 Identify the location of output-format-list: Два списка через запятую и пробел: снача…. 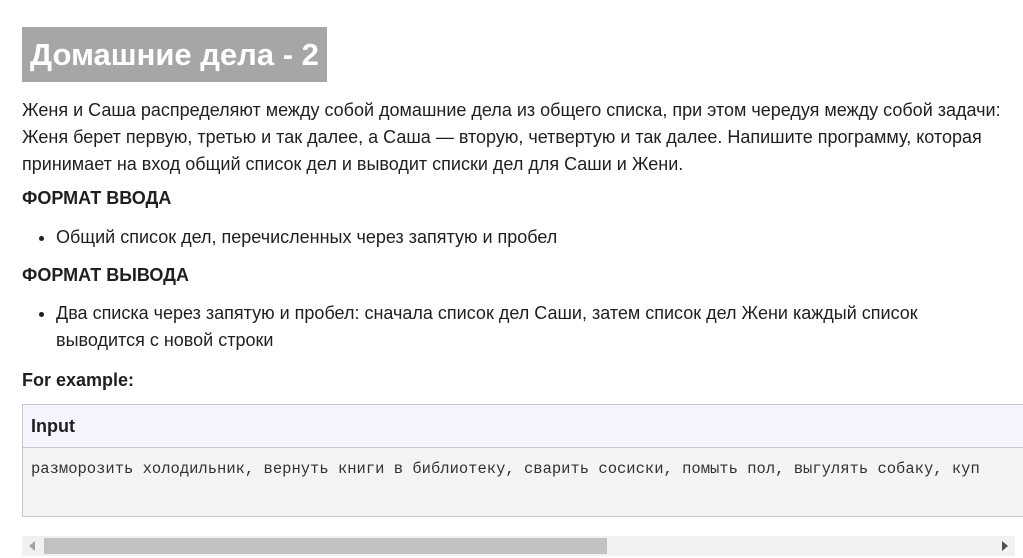
(504, 327).